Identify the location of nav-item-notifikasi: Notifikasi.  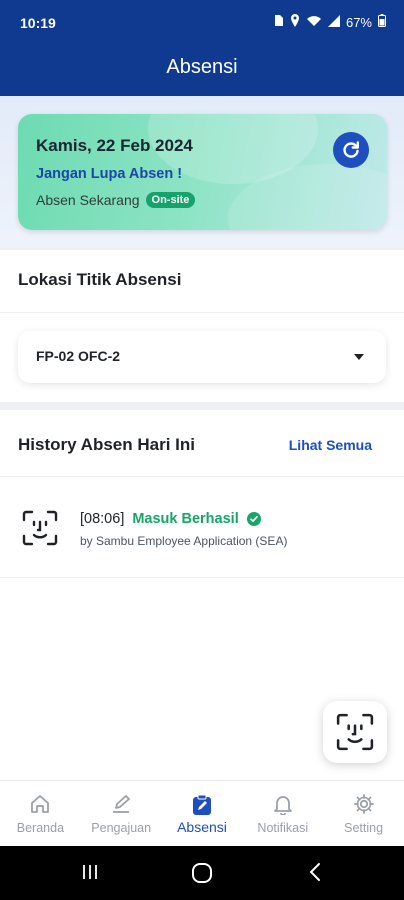
(282, 813).